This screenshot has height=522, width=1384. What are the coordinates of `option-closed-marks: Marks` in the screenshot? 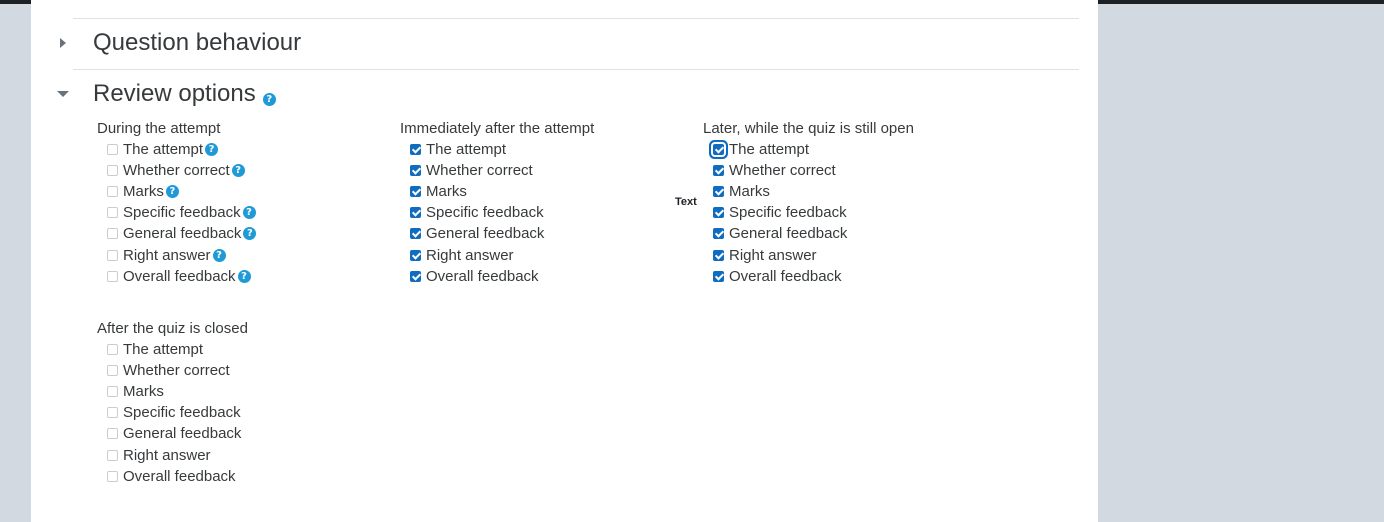 It's located at (177, 391).